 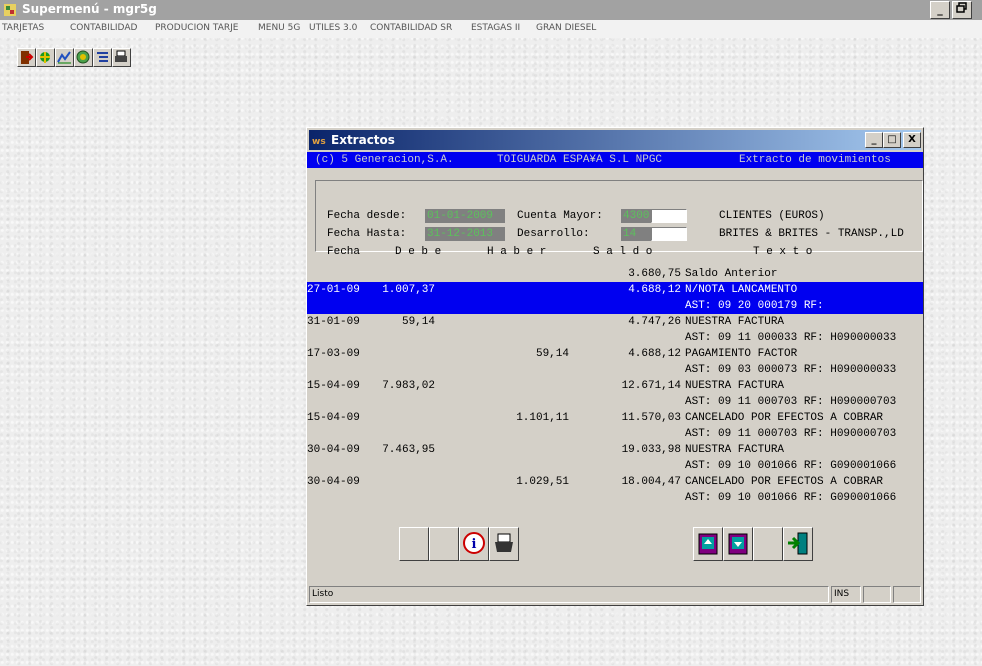 What do you see at coordinates (196, 28) in the screenshot?
I see `menu-producion-tarje: PRODUCION TARJE` at bounding box center [196, 28].